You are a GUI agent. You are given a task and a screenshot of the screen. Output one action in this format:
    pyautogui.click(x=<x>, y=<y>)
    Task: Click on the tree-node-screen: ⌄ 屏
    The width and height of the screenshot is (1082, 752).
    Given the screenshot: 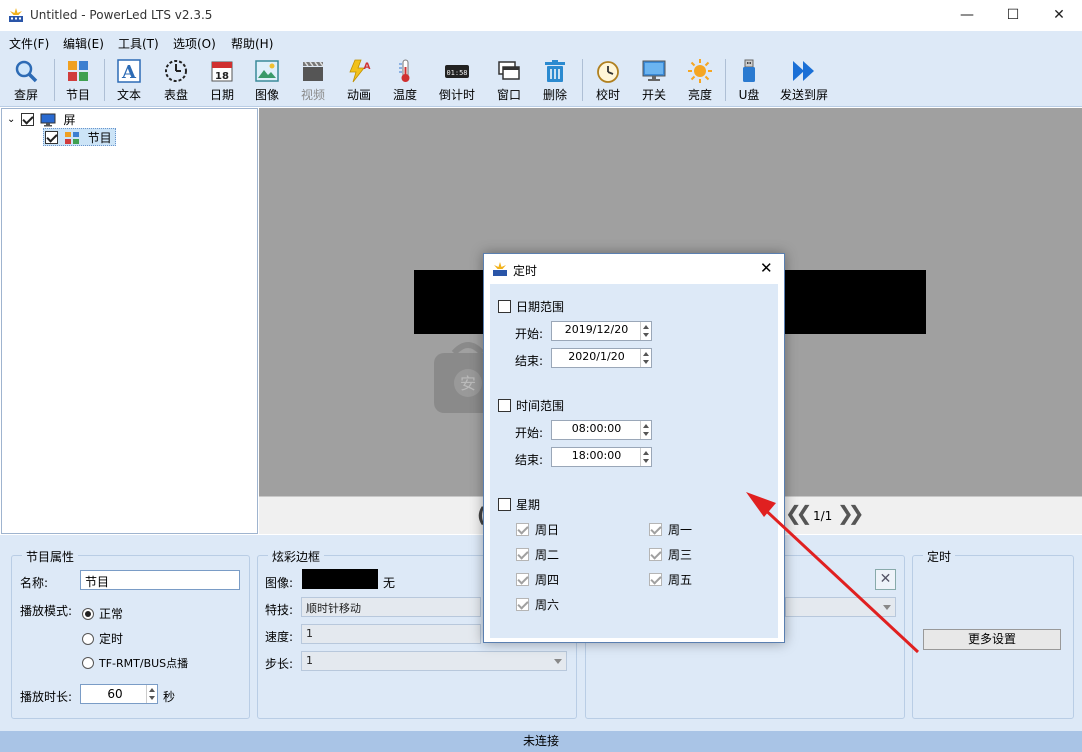 What is the action you would take?
    pyautogui.click(x=41, y=120)
    